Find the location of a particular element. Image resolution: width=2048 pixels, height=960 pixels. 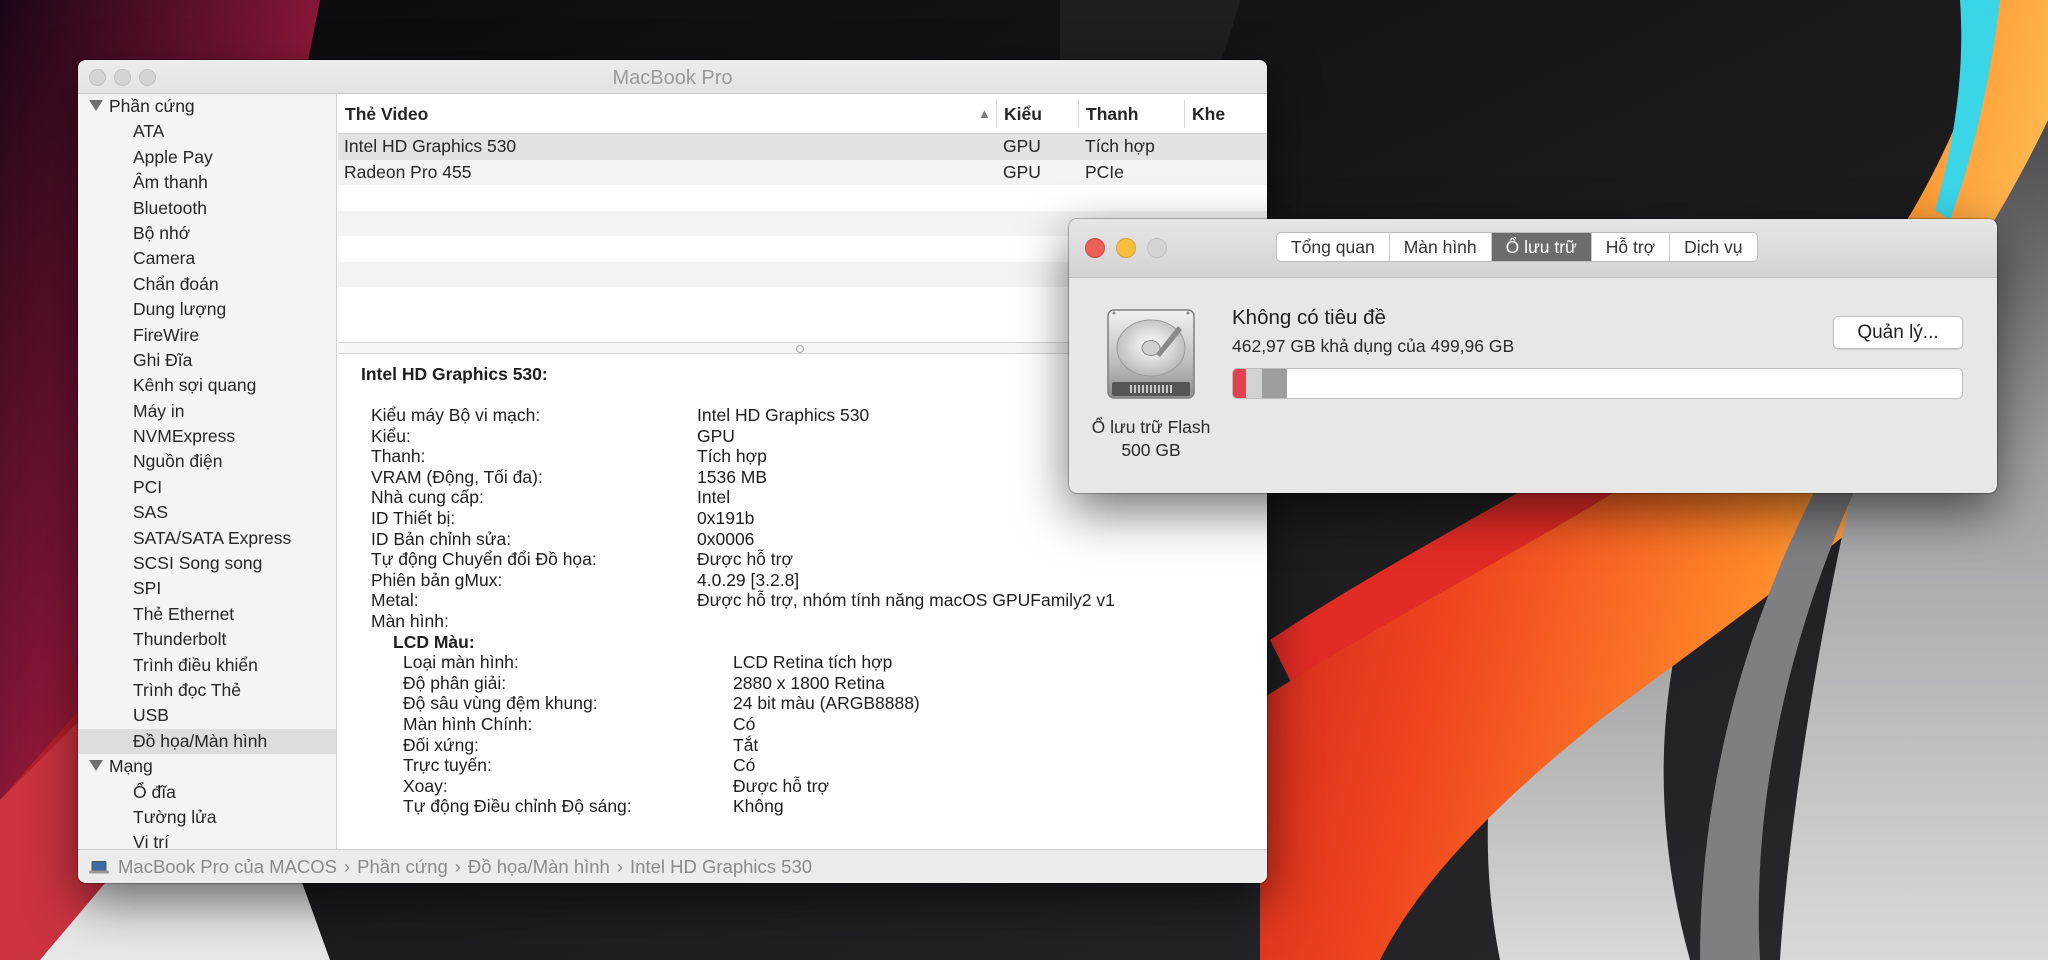

detail-key: Độ sâu vùng đệm khung: is located at coordinates (500, 703).